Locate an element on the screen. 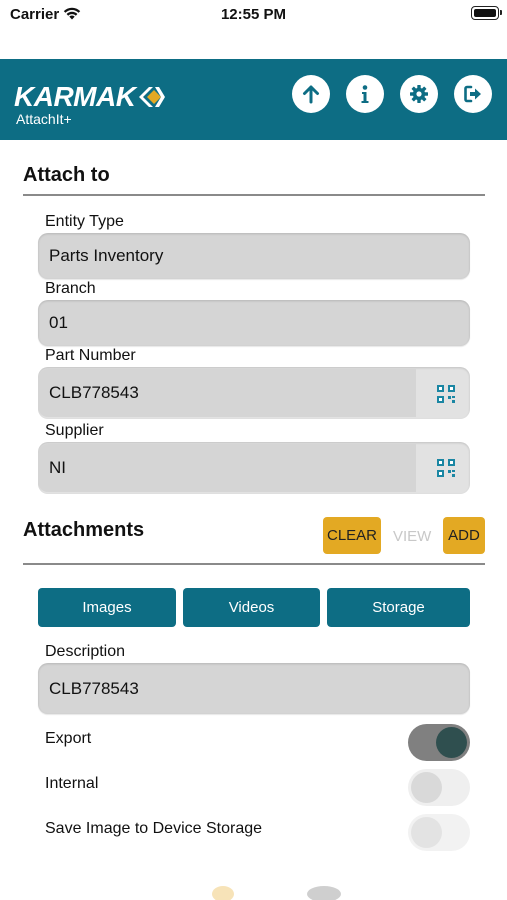 Image resolution: width=507 pixels, height=900 pixels. info-button is located at coordinates (365, 94).